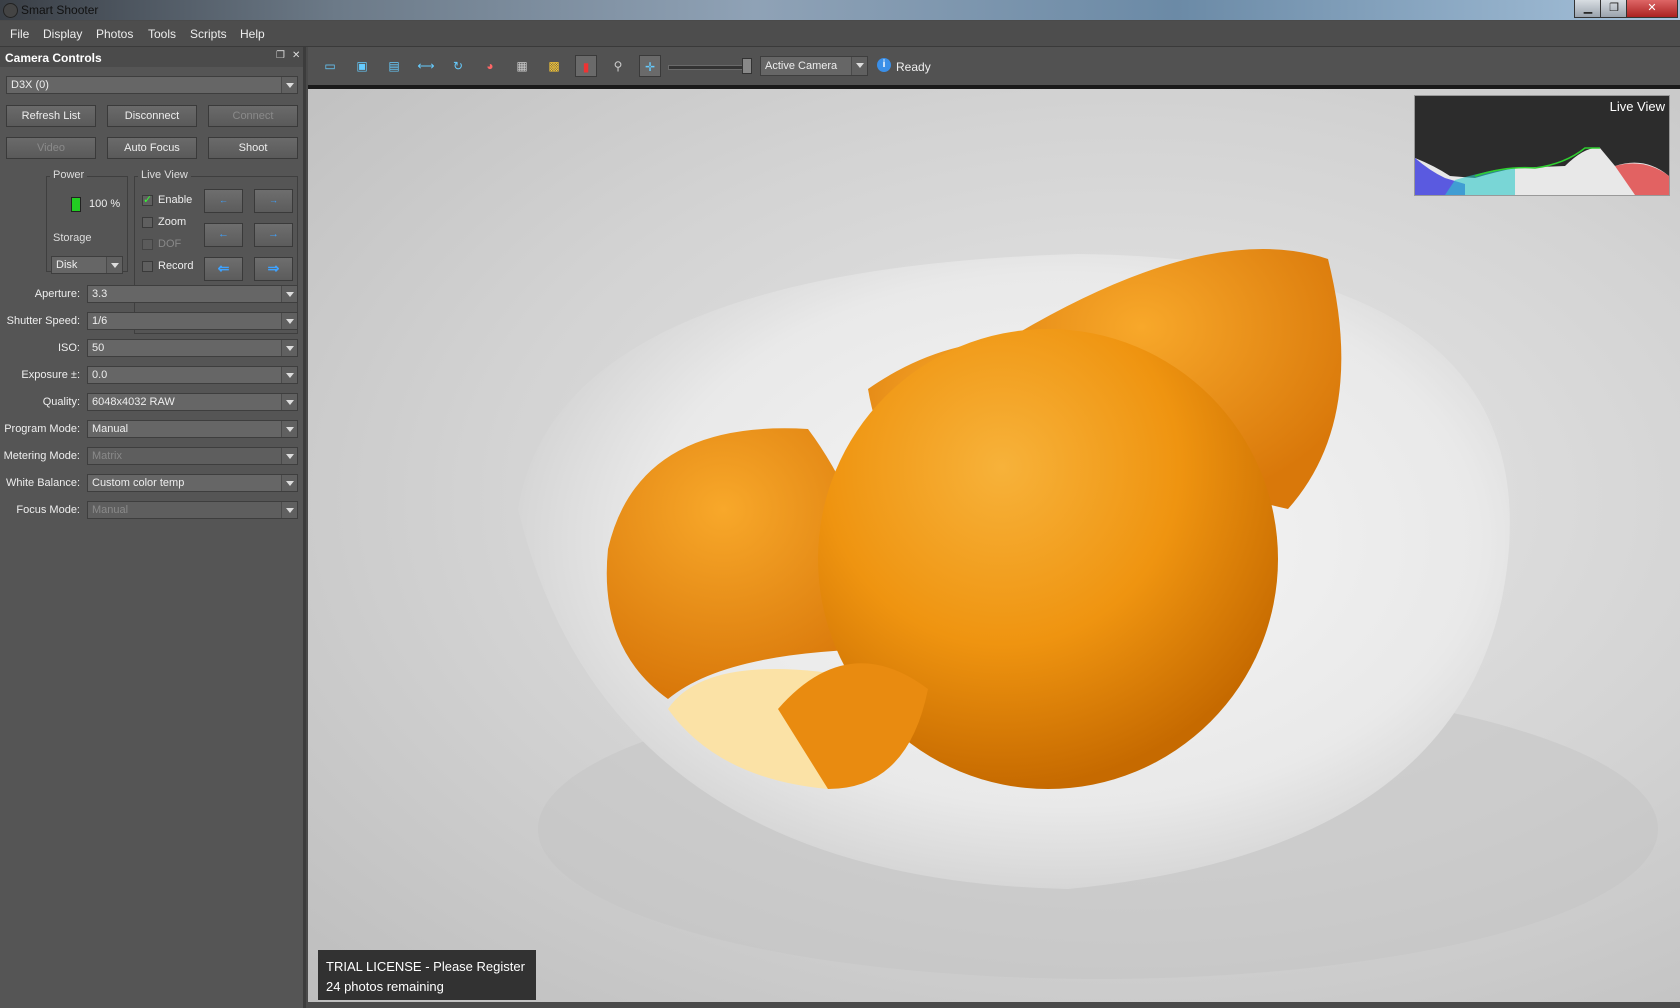 This screenshot has height=1008, width=1680. Describe the element at coordinates (170, 244) in the screenshot. I see `dof-label: DOF` at that location.